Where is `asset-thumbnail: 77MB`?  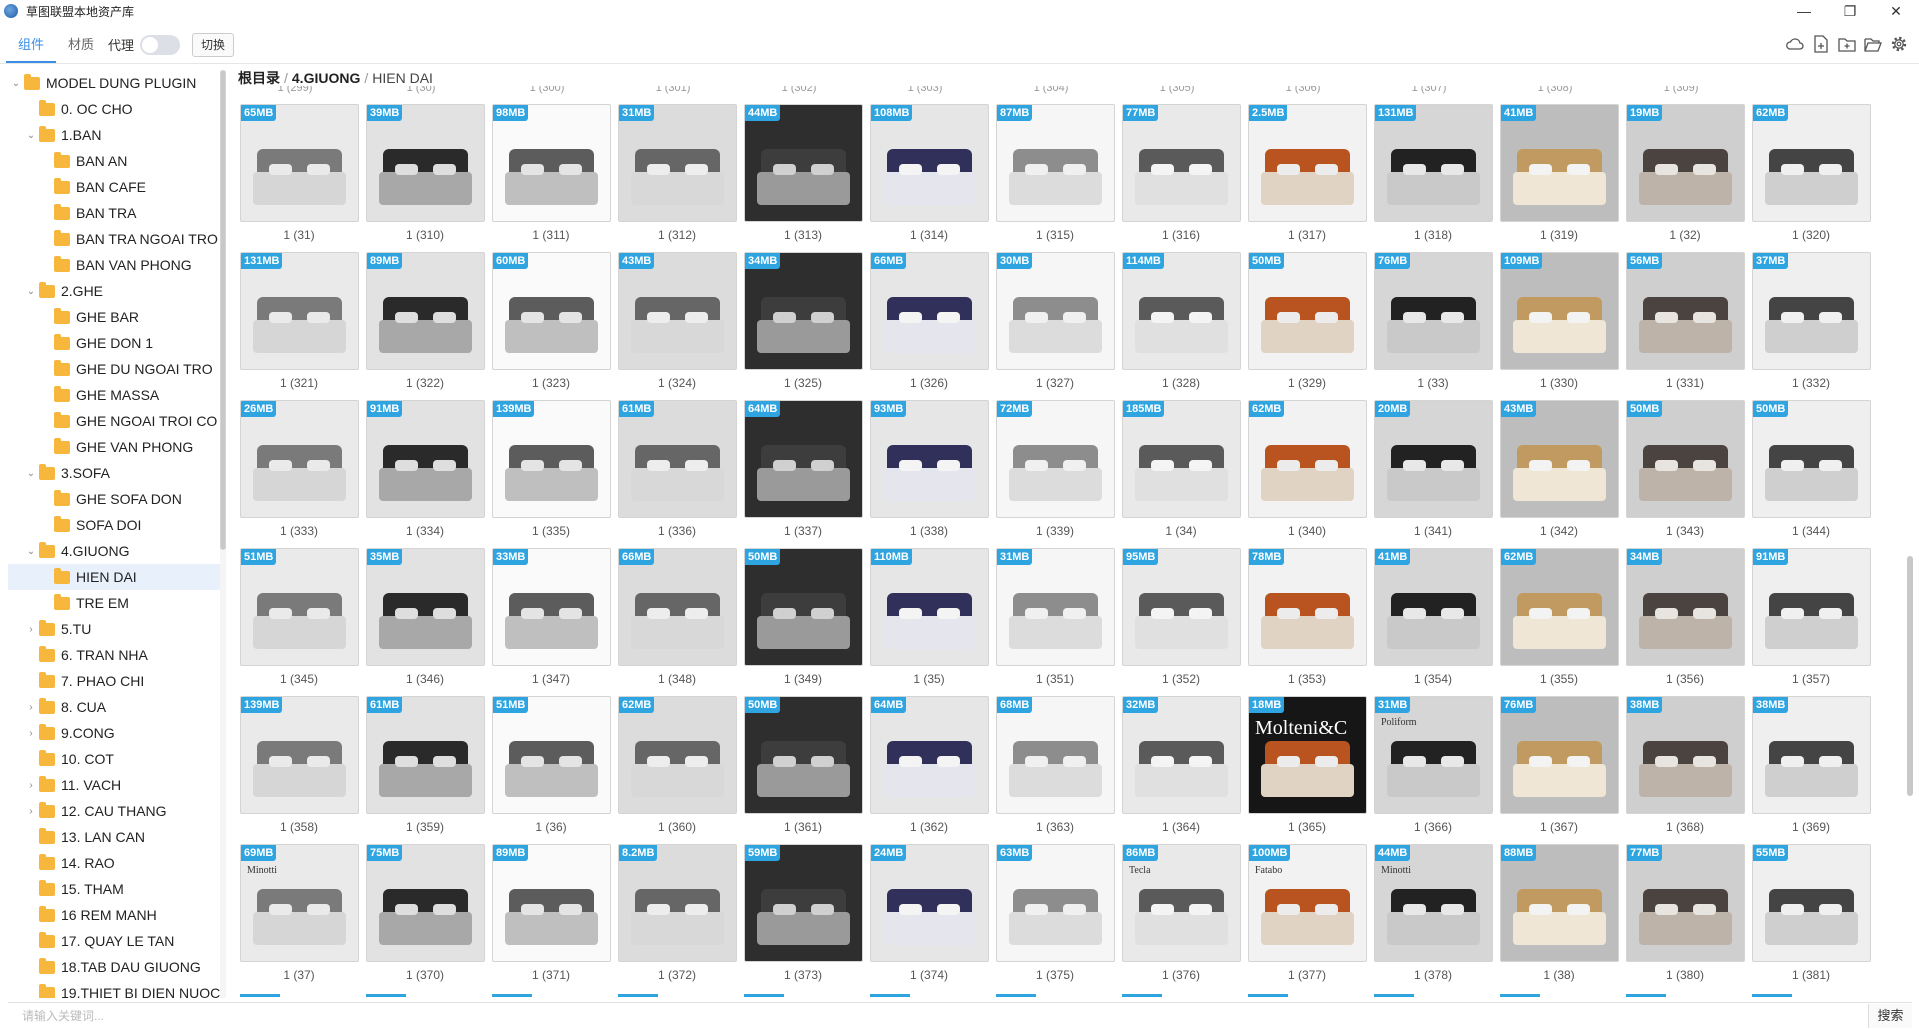
asset-thumbnail: 77MB is located at coordinates (1685, 903).